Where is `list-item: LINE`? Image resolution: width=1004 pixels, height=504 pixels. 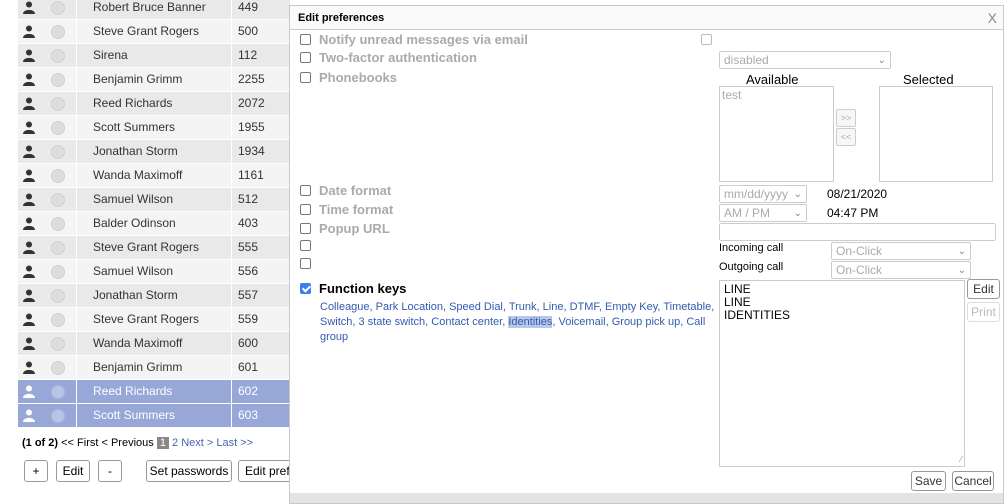 list-item: LINE is located at coordinates (842, 289).